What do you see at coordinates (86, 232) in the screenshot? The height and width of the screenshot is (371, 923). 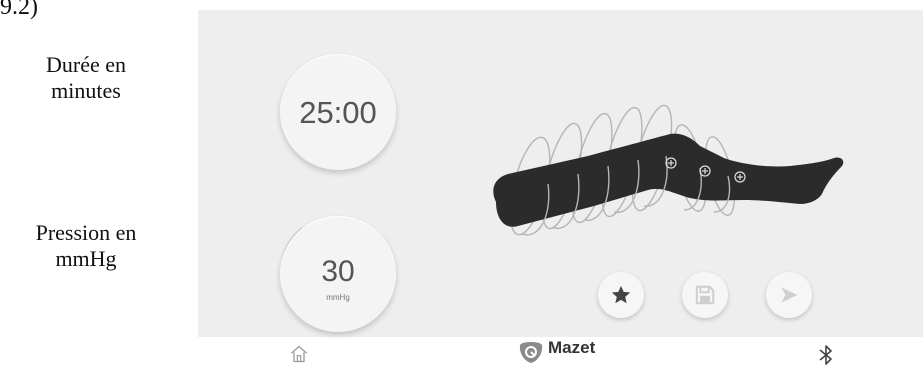 I see `pressure-caption-line-1: Pression en` at bounding box center [86, 232].